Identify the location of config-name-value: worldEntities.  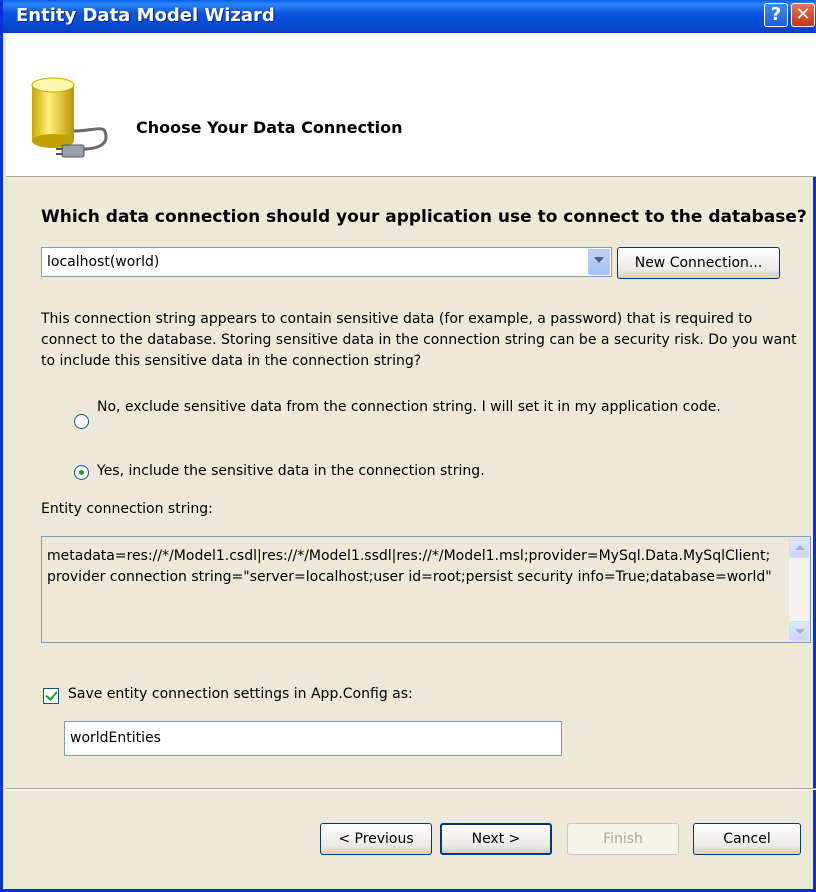
(115, 738).